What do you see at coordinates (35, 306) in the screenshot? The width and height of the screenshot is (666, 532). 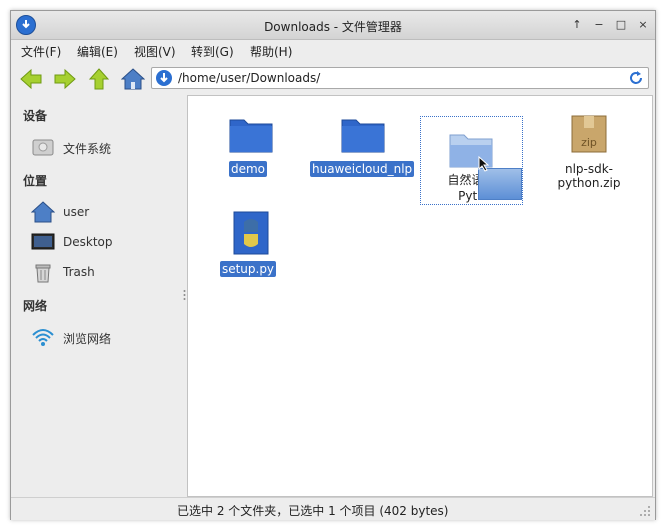 I see `sidebar-header-network: 网络` at bounding box center [35, 306].